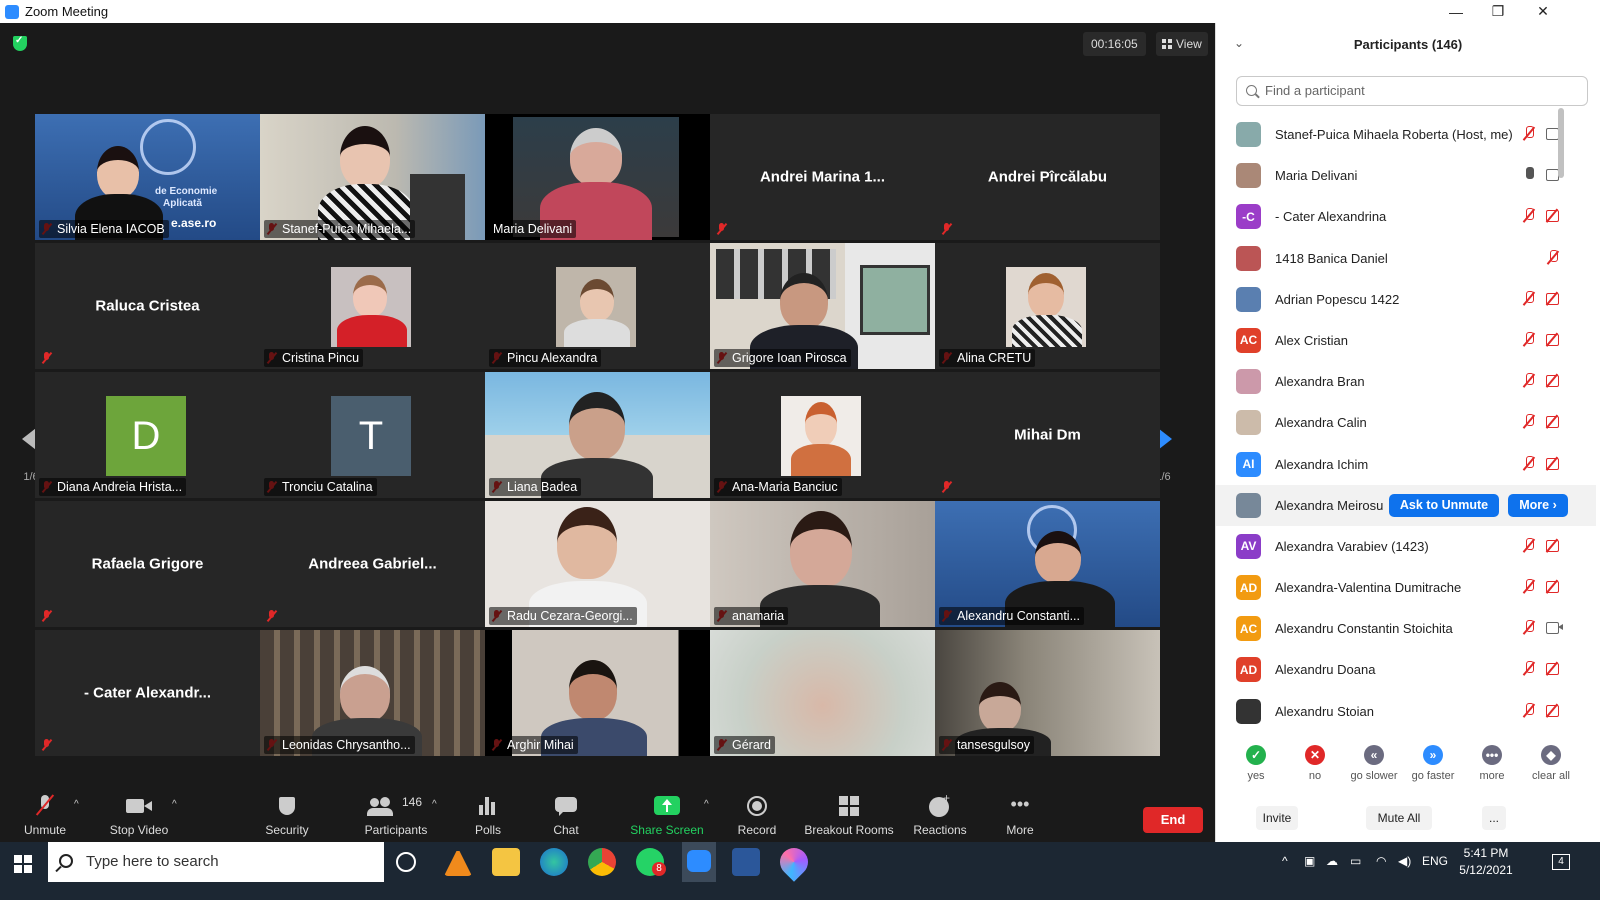  I want to click on photo-tile: Ana-Maria Banciuc, so click(822, 435).